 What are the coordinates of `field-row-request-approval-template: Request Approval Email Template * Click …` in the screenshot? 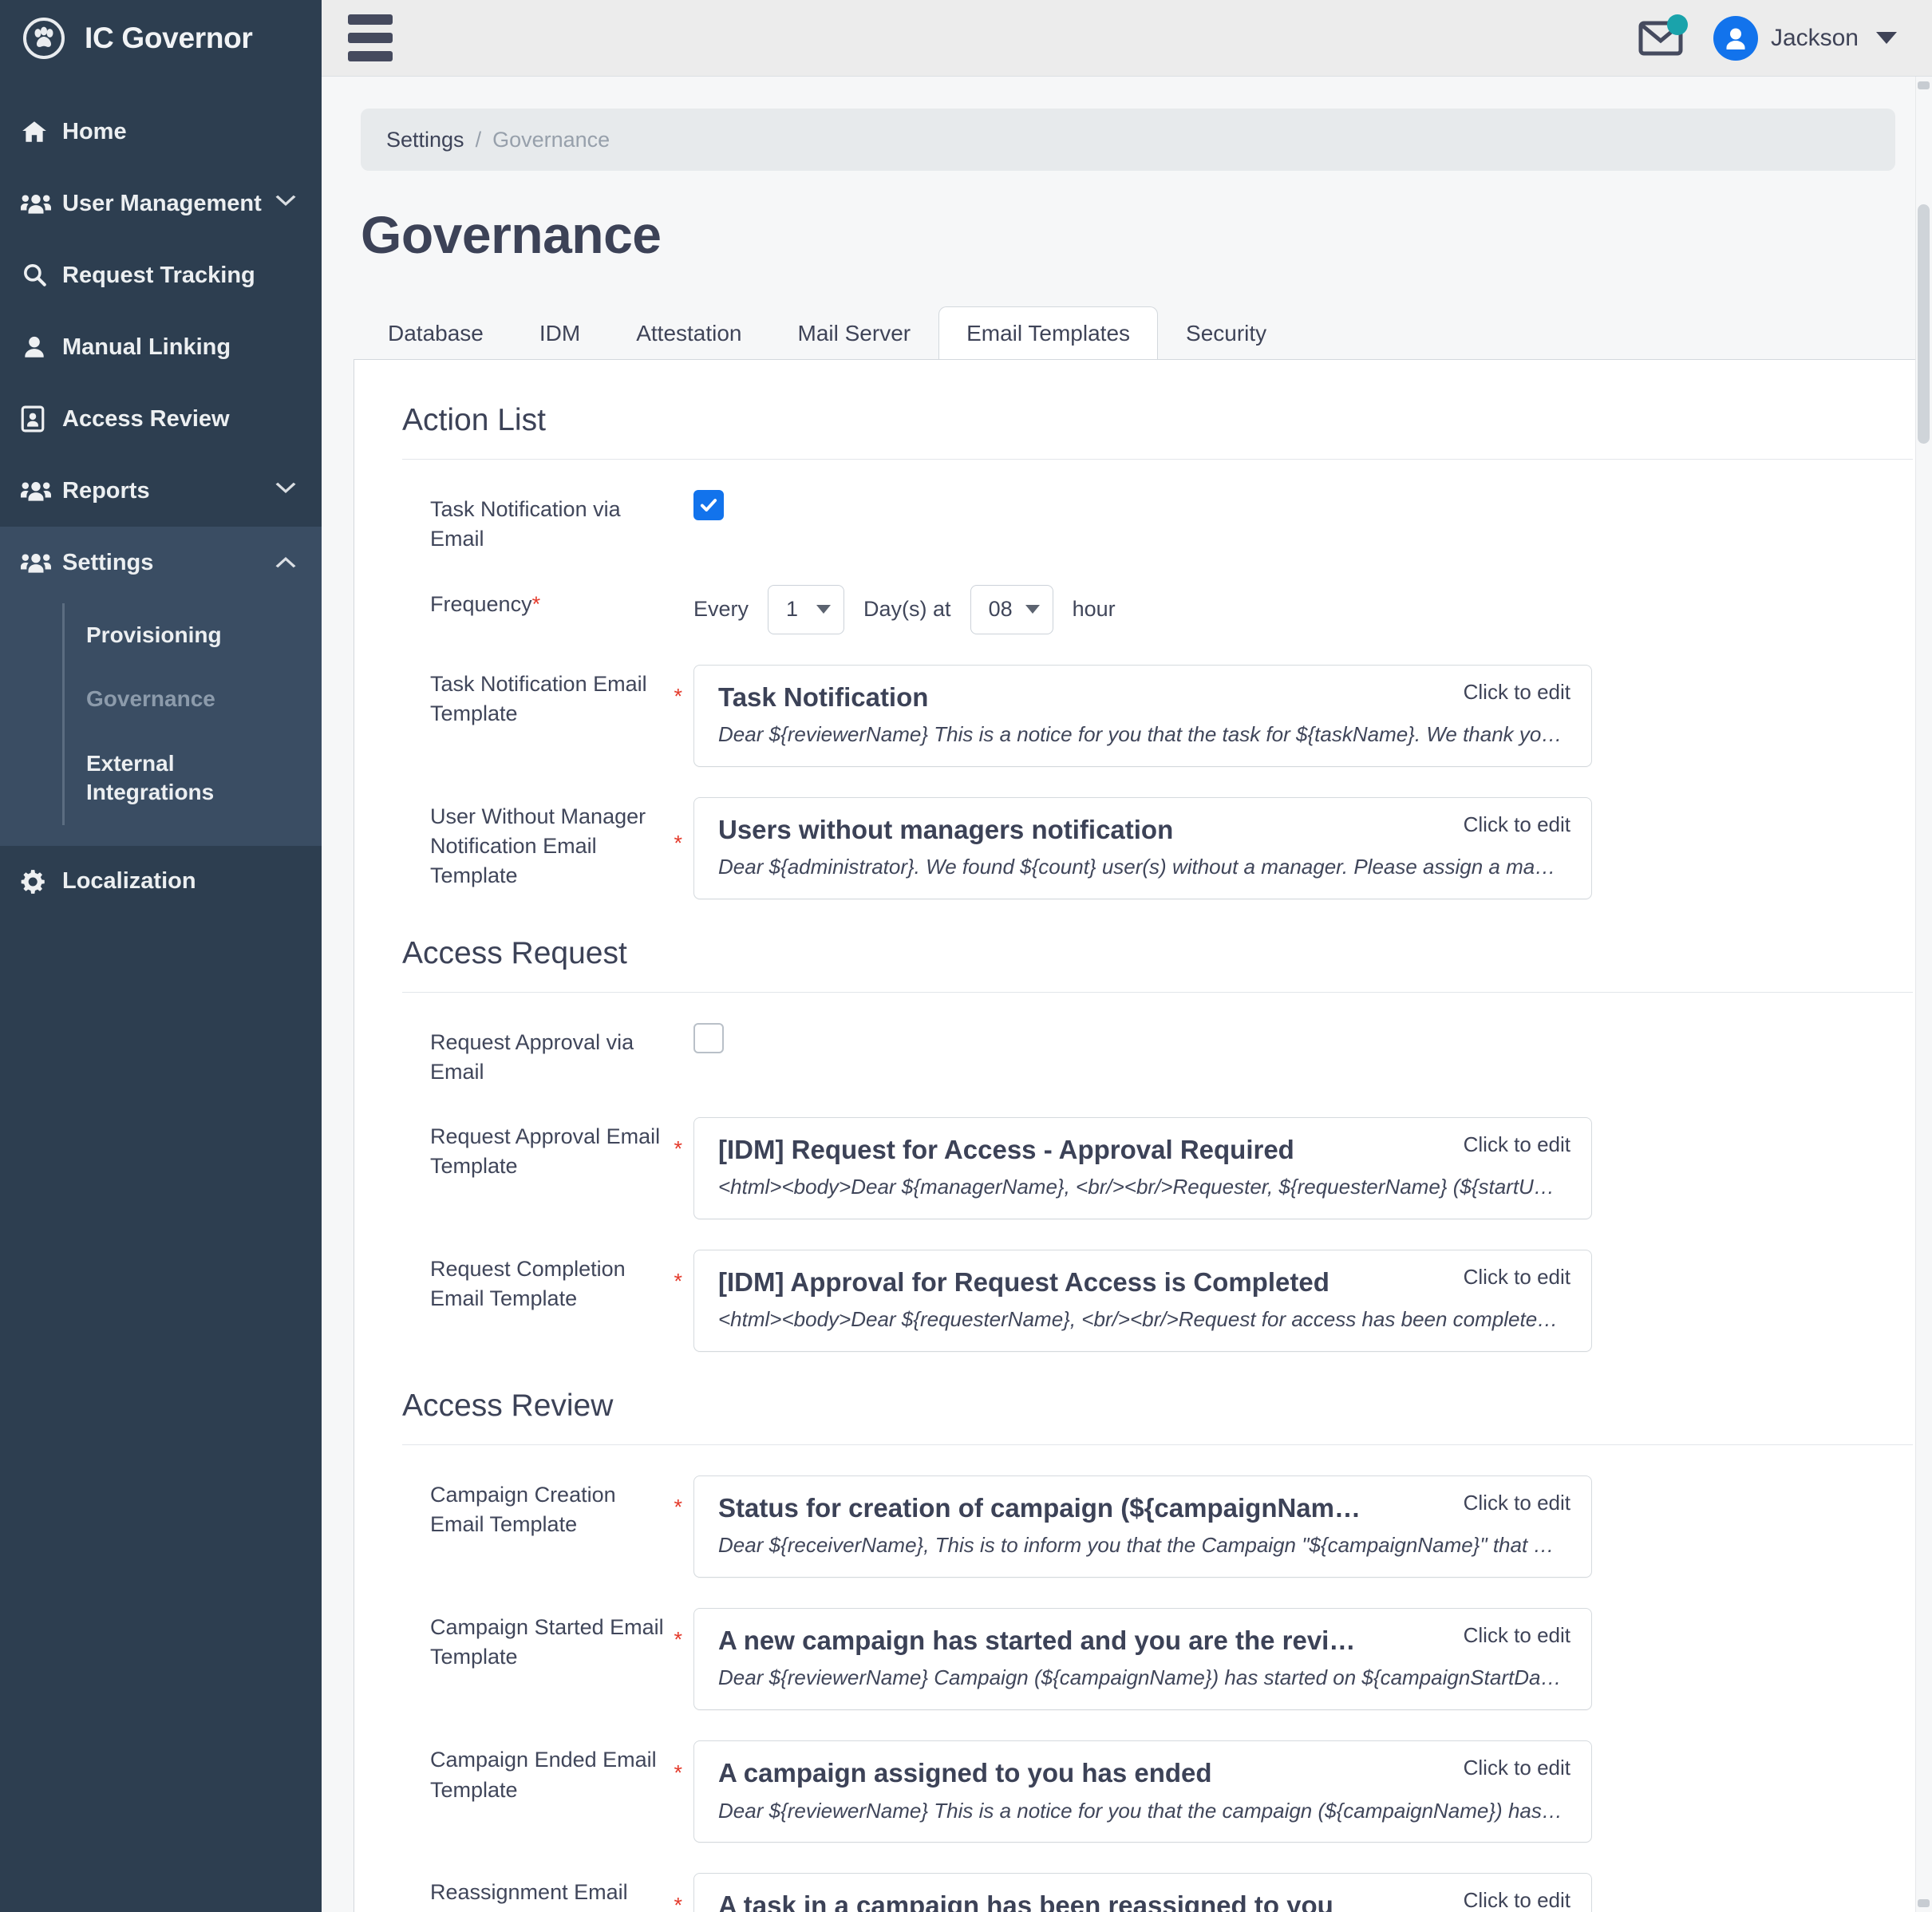 It's located at (1181, 1153).